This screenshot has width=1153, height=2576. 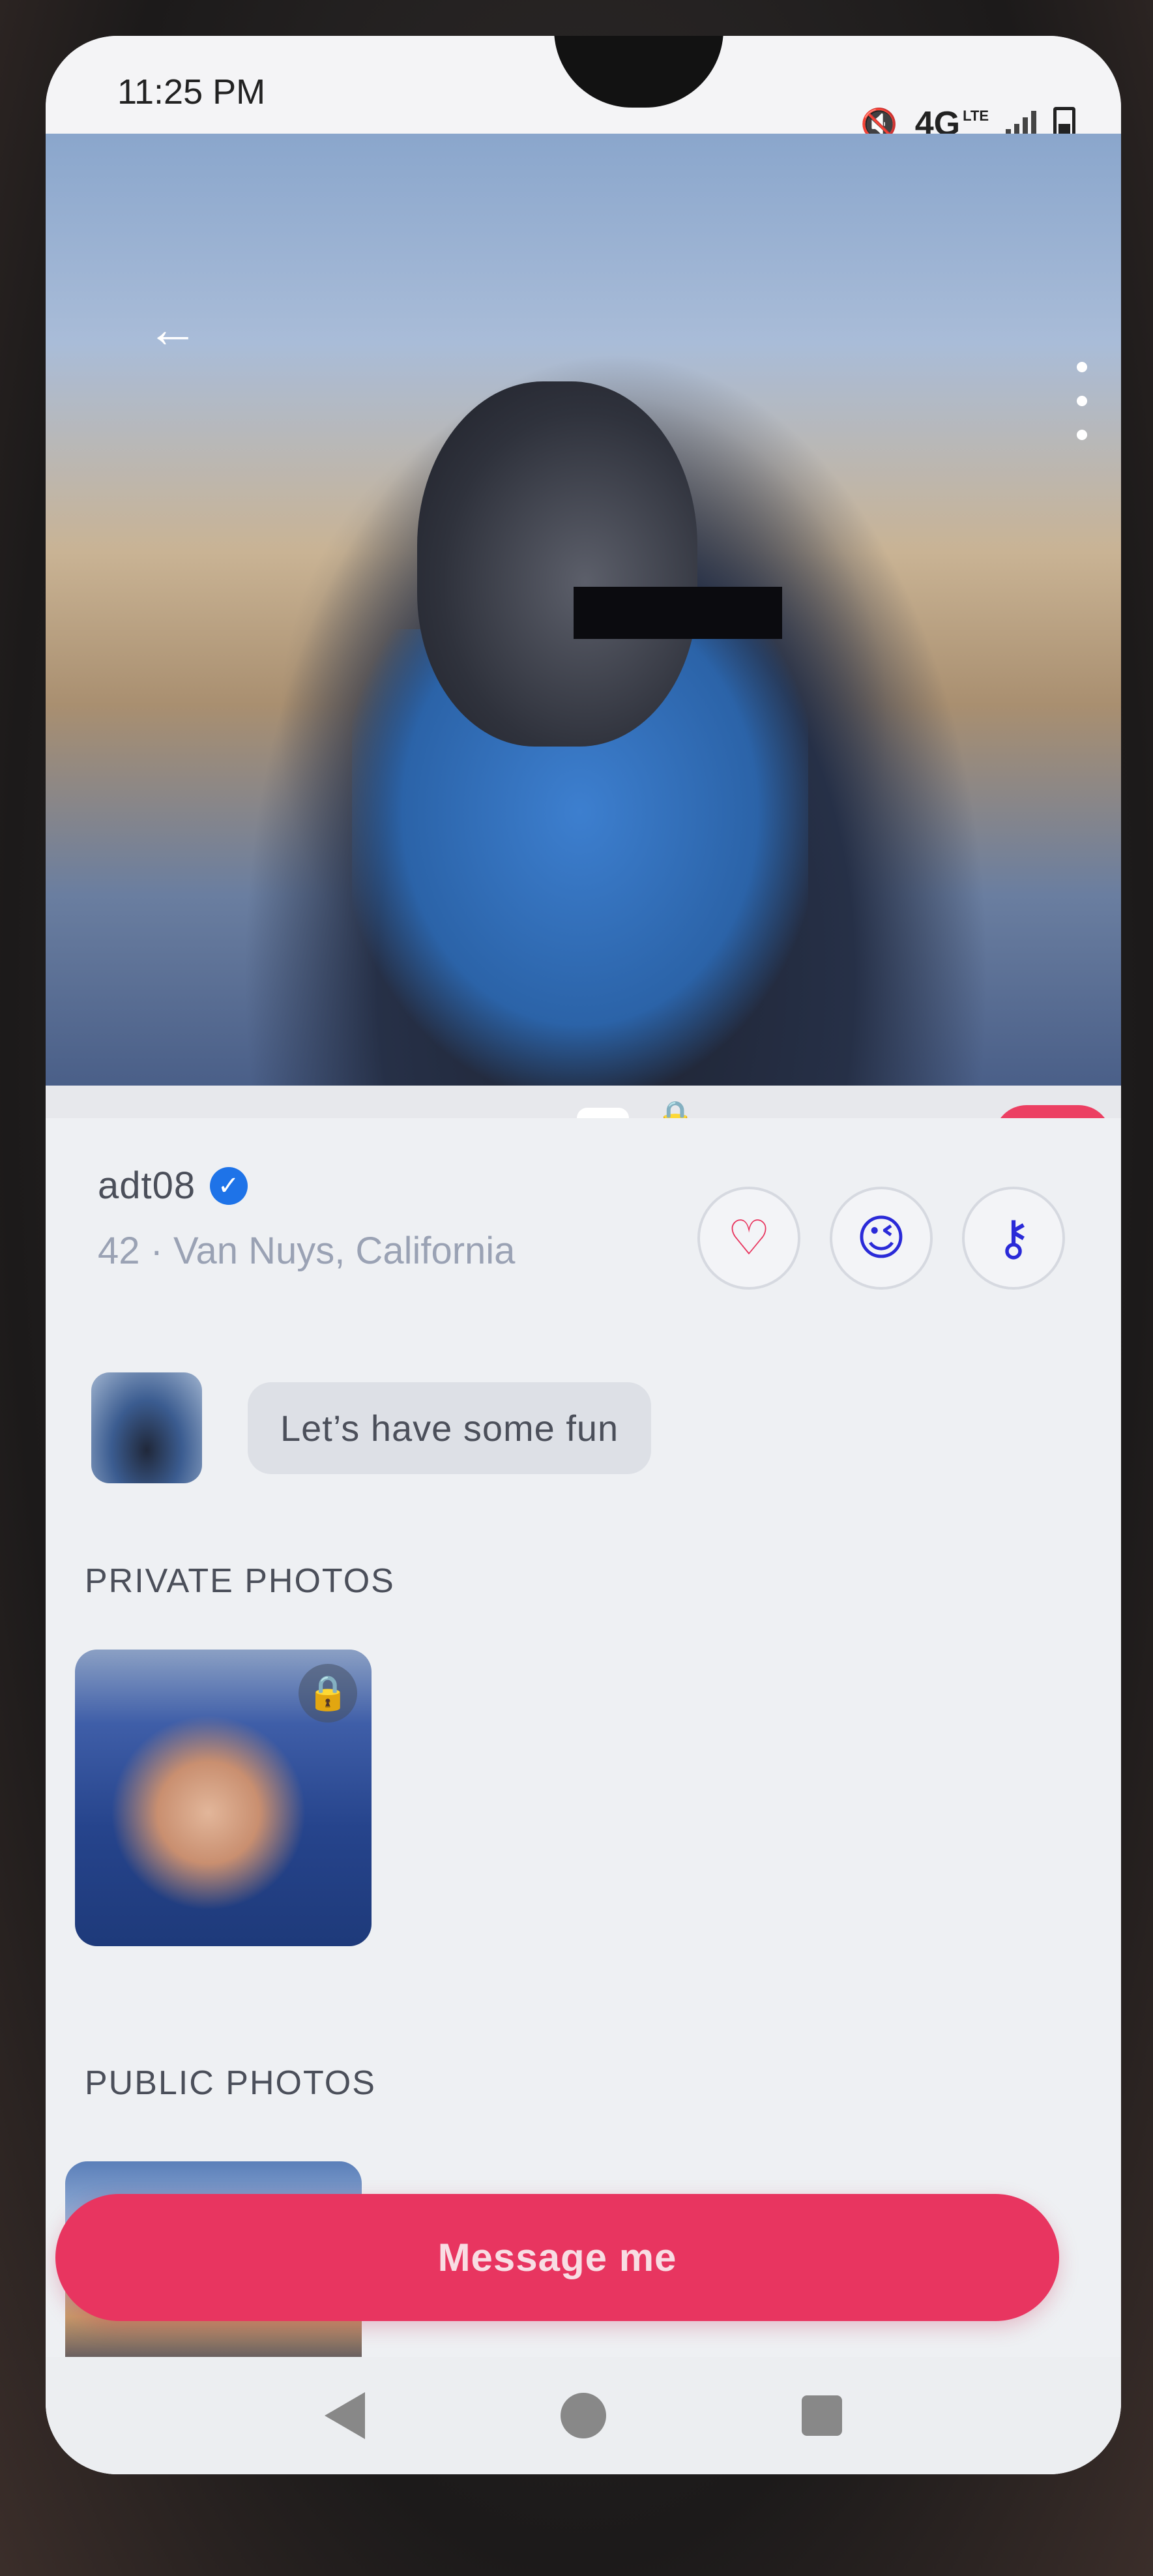 I want to click on username: adt08, so click(x=147, y=1185).